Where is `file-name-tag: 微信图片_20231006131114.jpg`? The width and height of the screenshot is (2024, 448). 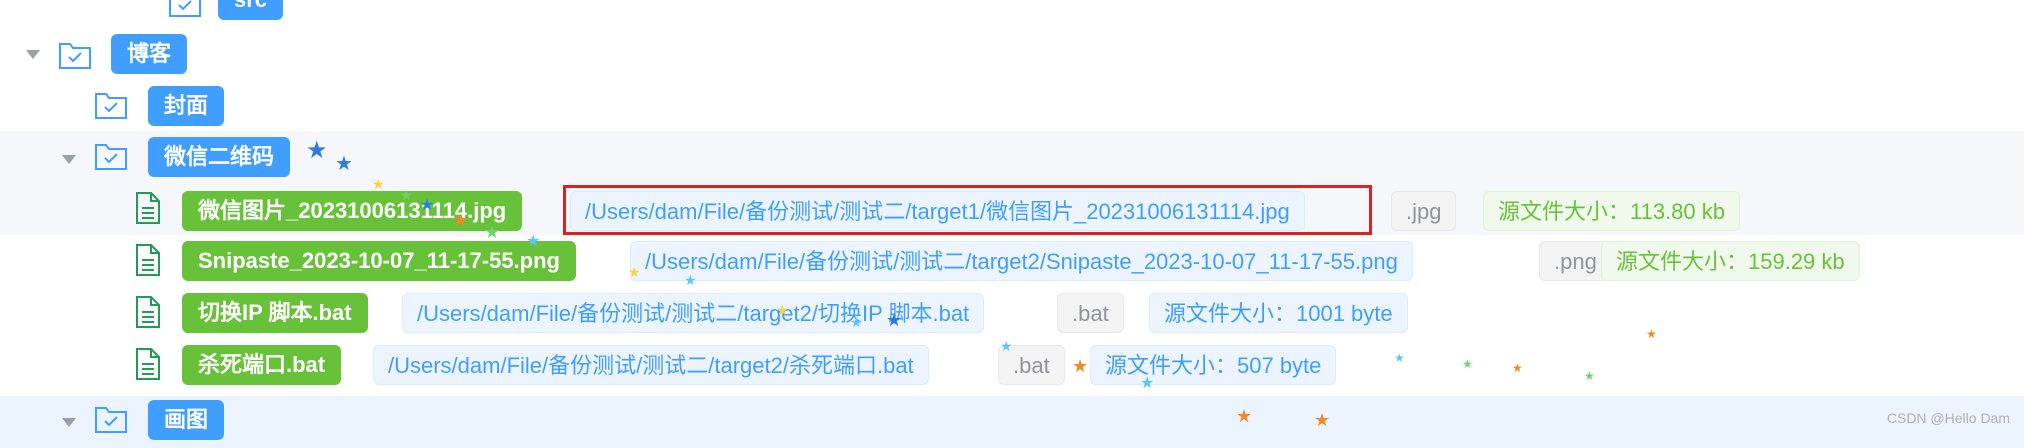
file-name-tag: 微信图片_20231006131114.jpg is located at coordinates (352, 211).